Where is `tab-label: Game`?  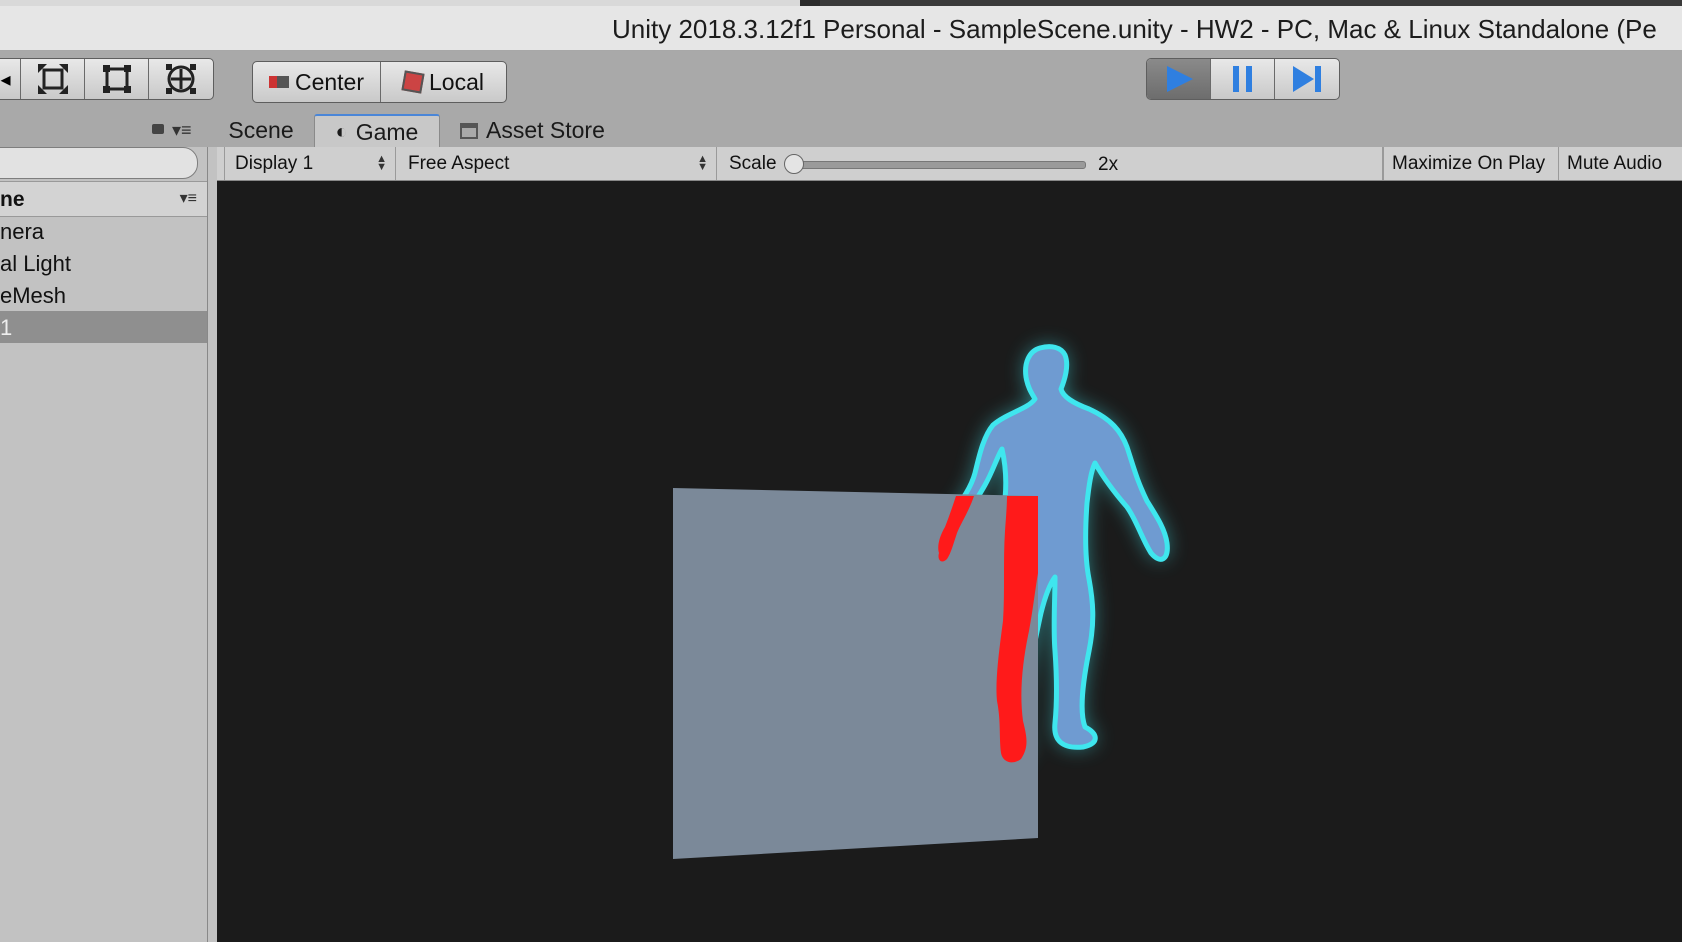
tab-label: Game is located at coordinates (387, 132).